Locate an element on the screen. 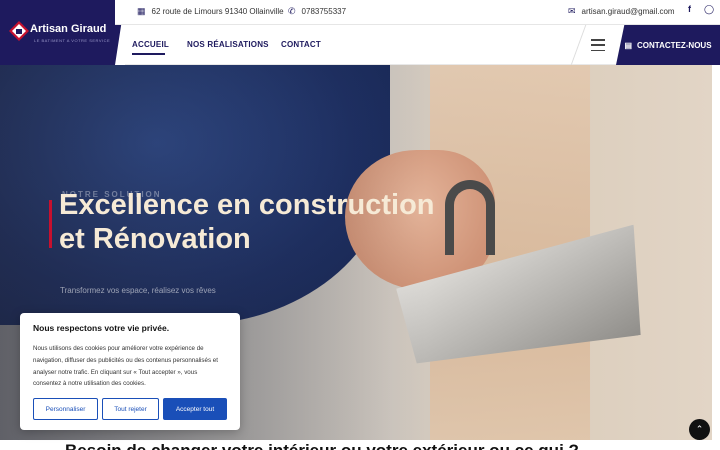  menu-icon is located at coordinates (598, 45).